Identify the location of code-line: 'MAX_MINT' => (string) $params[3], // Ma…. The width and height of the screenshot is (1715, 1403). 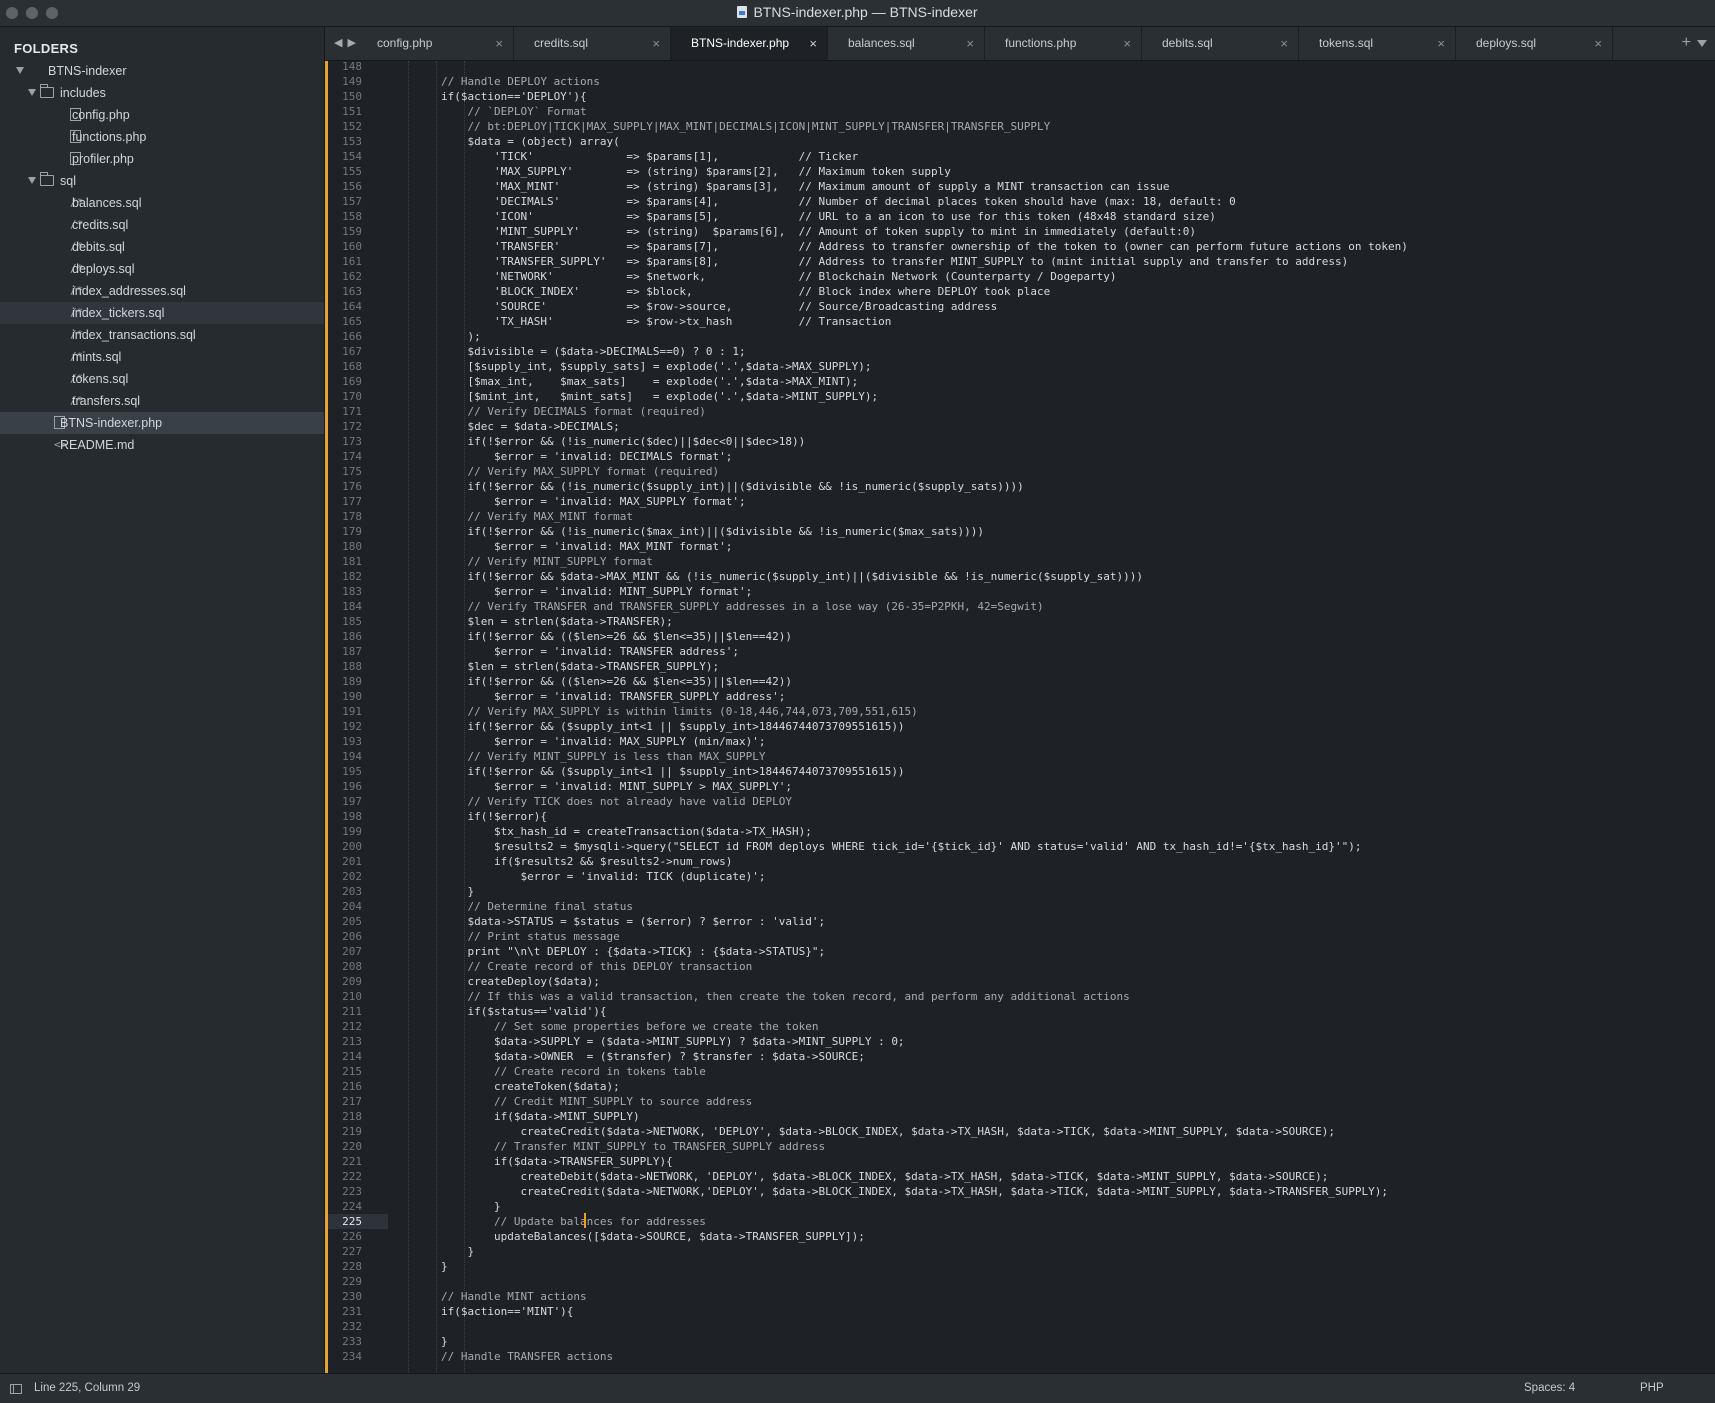
(779, 186).